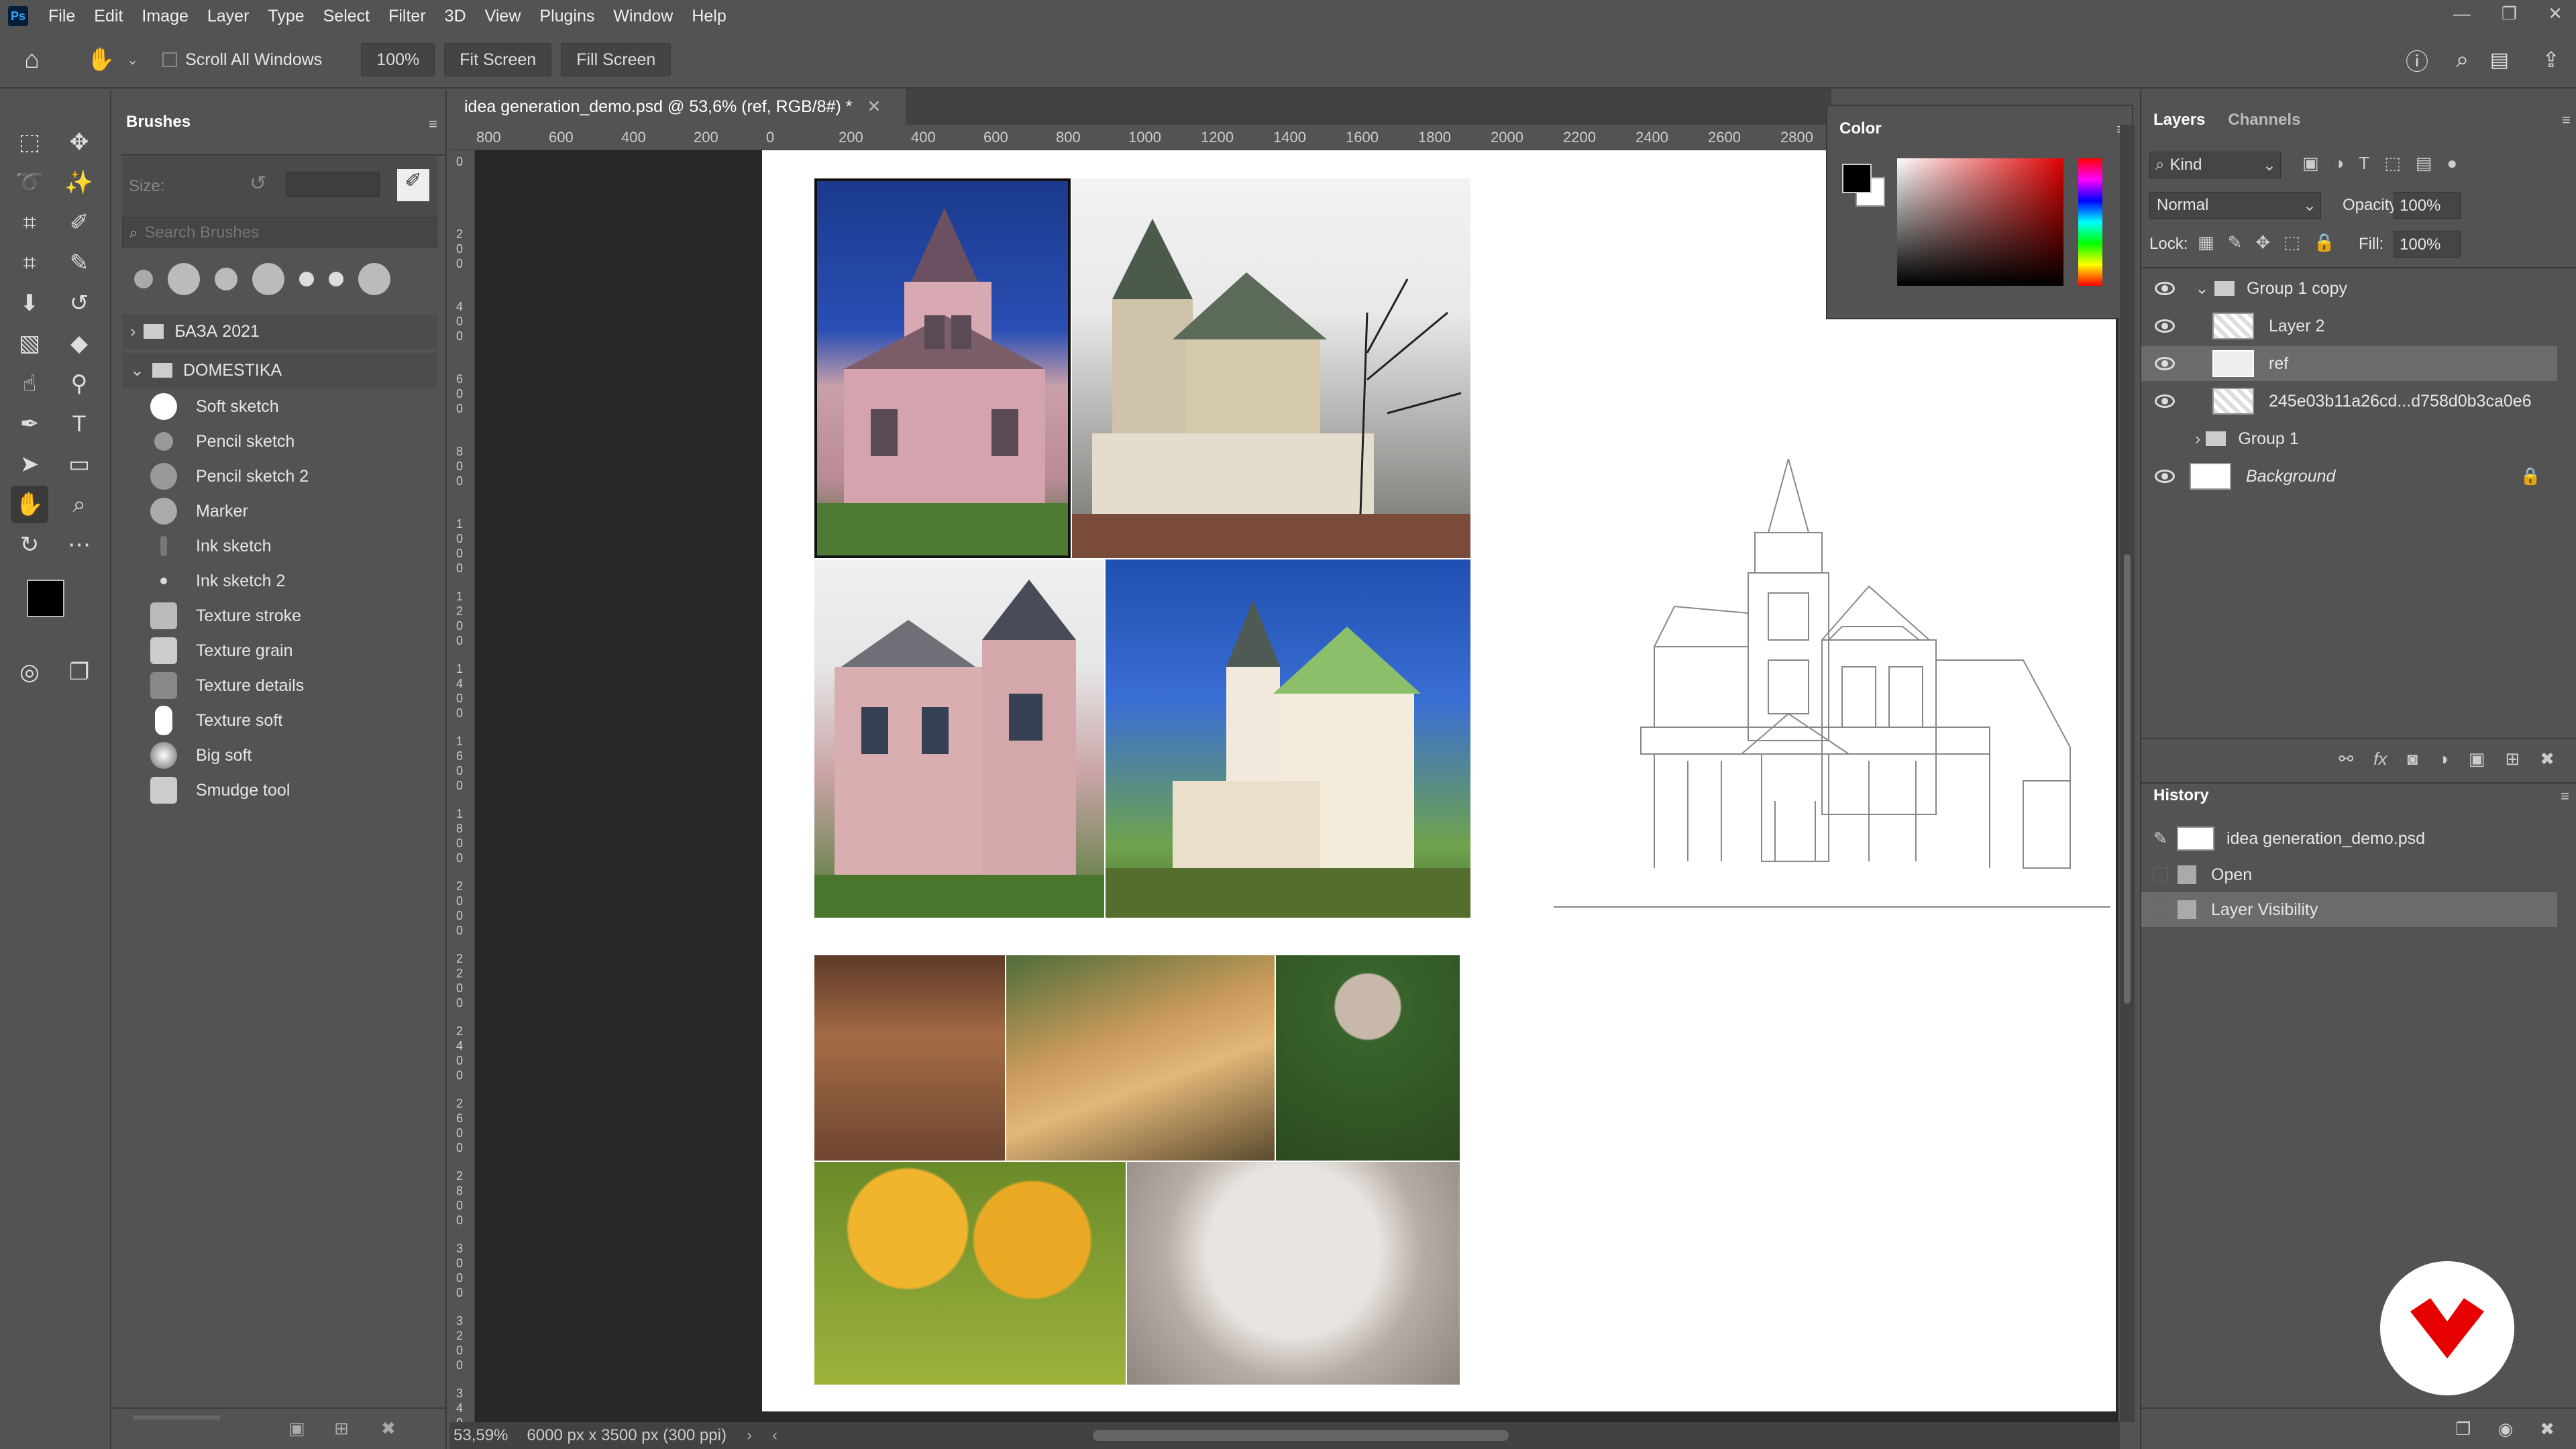 The image size is (2576, 1449). What do you see at coordinates (2424, 163) in the screenshot?
I see `smart-object-filter-icon: ▤` at bounding box center [2424, 163].